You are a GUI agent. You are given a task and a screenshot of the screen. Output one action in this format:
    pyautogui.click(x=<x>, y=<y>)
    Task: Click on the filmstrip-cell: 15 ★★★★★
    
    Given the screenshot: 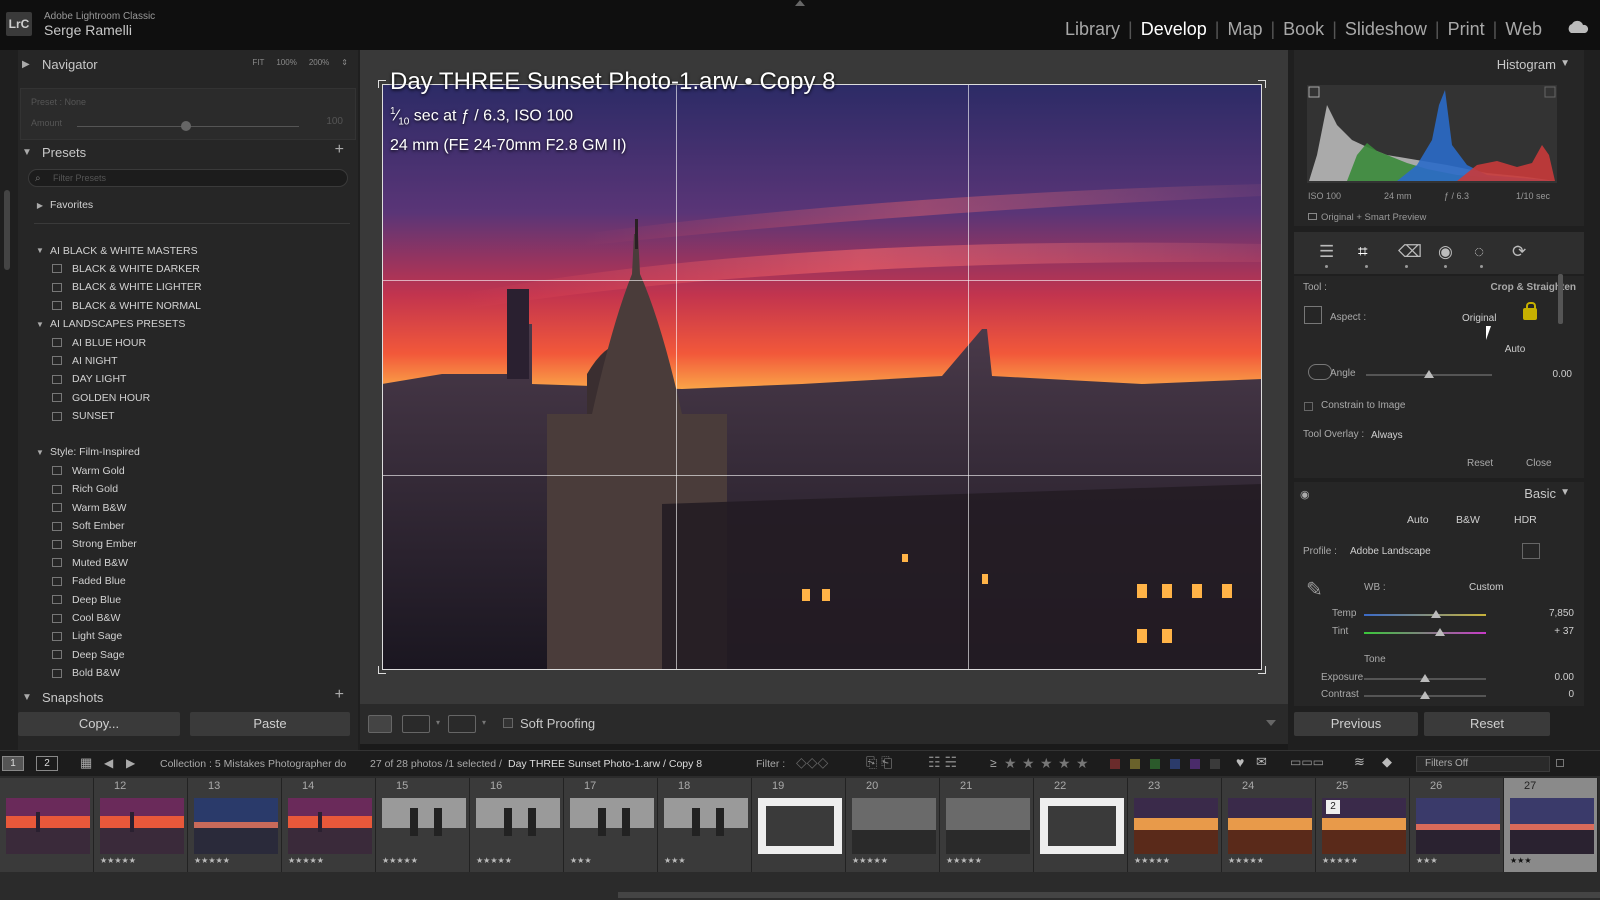 What is the action you would take?
    pyautogui.click(x=423, y=825)
    